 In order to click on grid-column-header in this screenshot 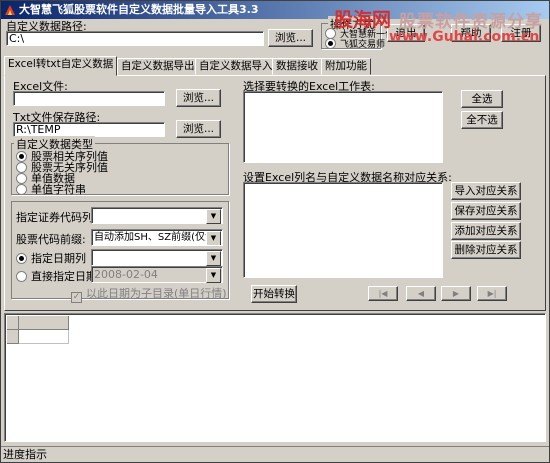, I will do `click(44, 323)`.